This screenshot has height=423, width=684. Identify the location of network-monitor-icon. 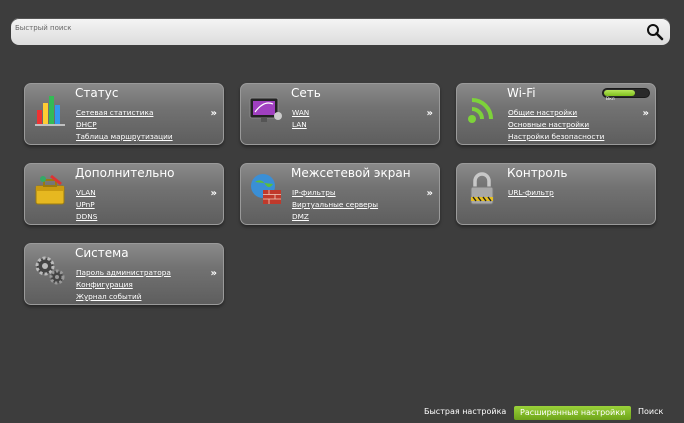
(265, 109).